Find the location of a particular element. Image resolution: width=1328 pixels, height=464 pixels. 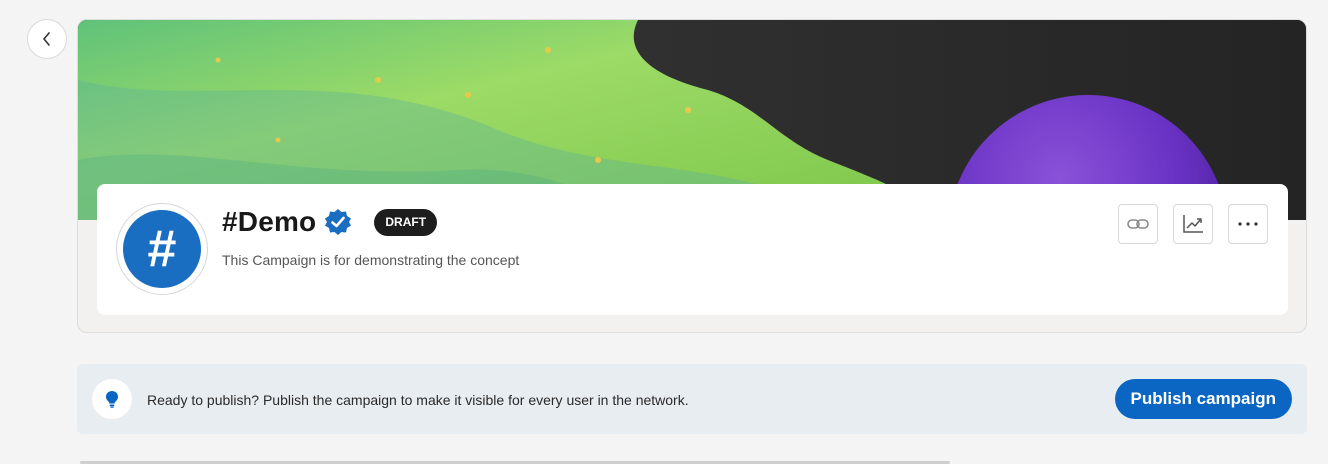

campaign-actions is located at coordinates (1193, 224).